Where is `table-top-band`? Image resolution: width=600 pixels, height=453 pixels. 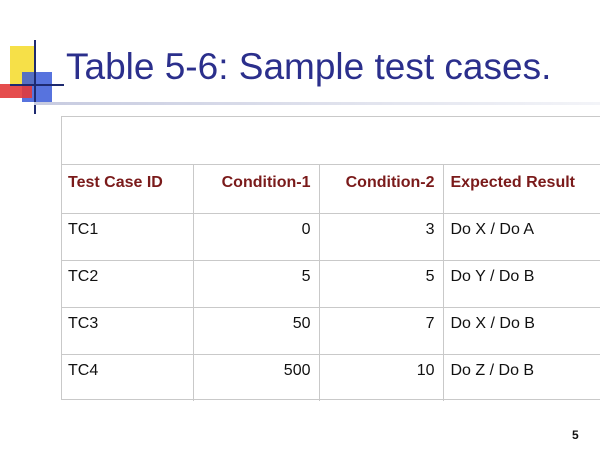 table-top-band is located at coordinates (331, 141).